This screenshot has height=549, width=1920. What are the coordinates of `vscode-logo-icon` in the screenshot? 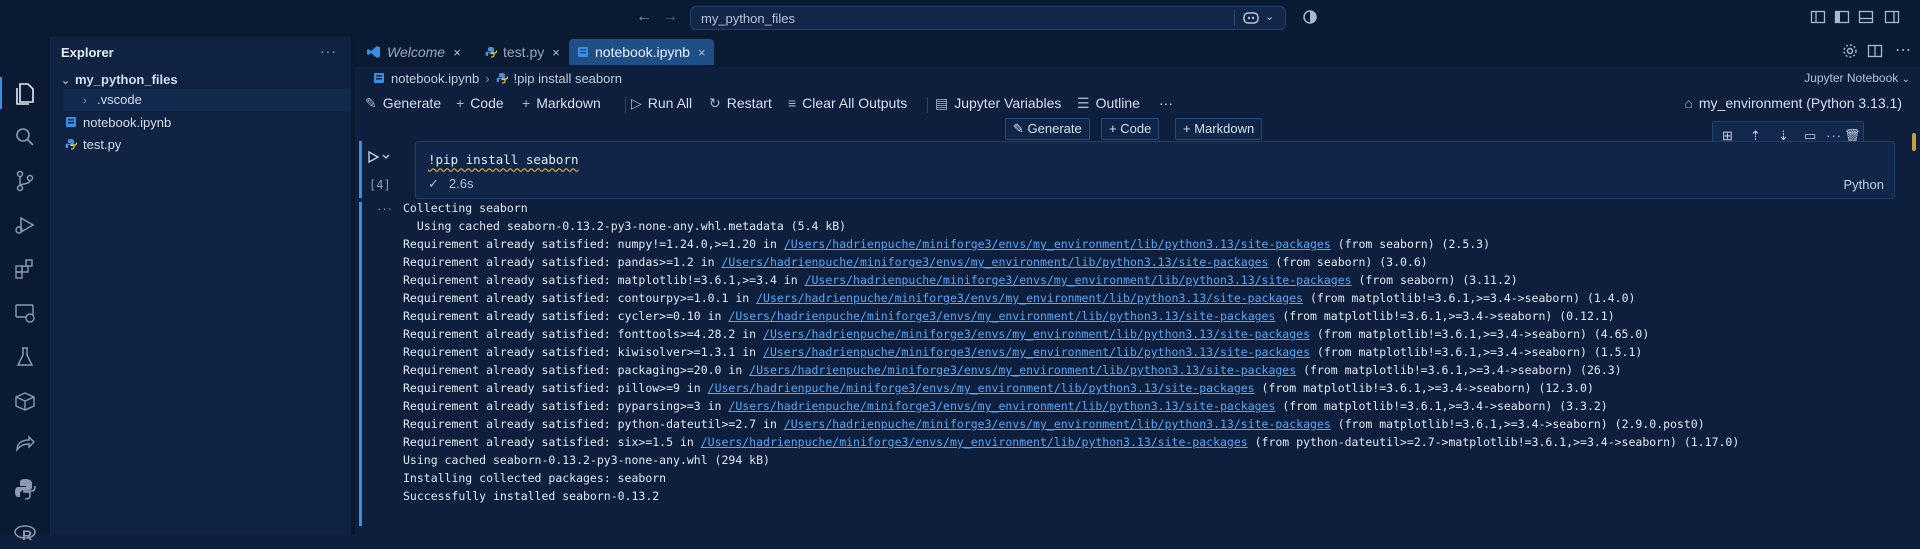 It's located at (373, 52).